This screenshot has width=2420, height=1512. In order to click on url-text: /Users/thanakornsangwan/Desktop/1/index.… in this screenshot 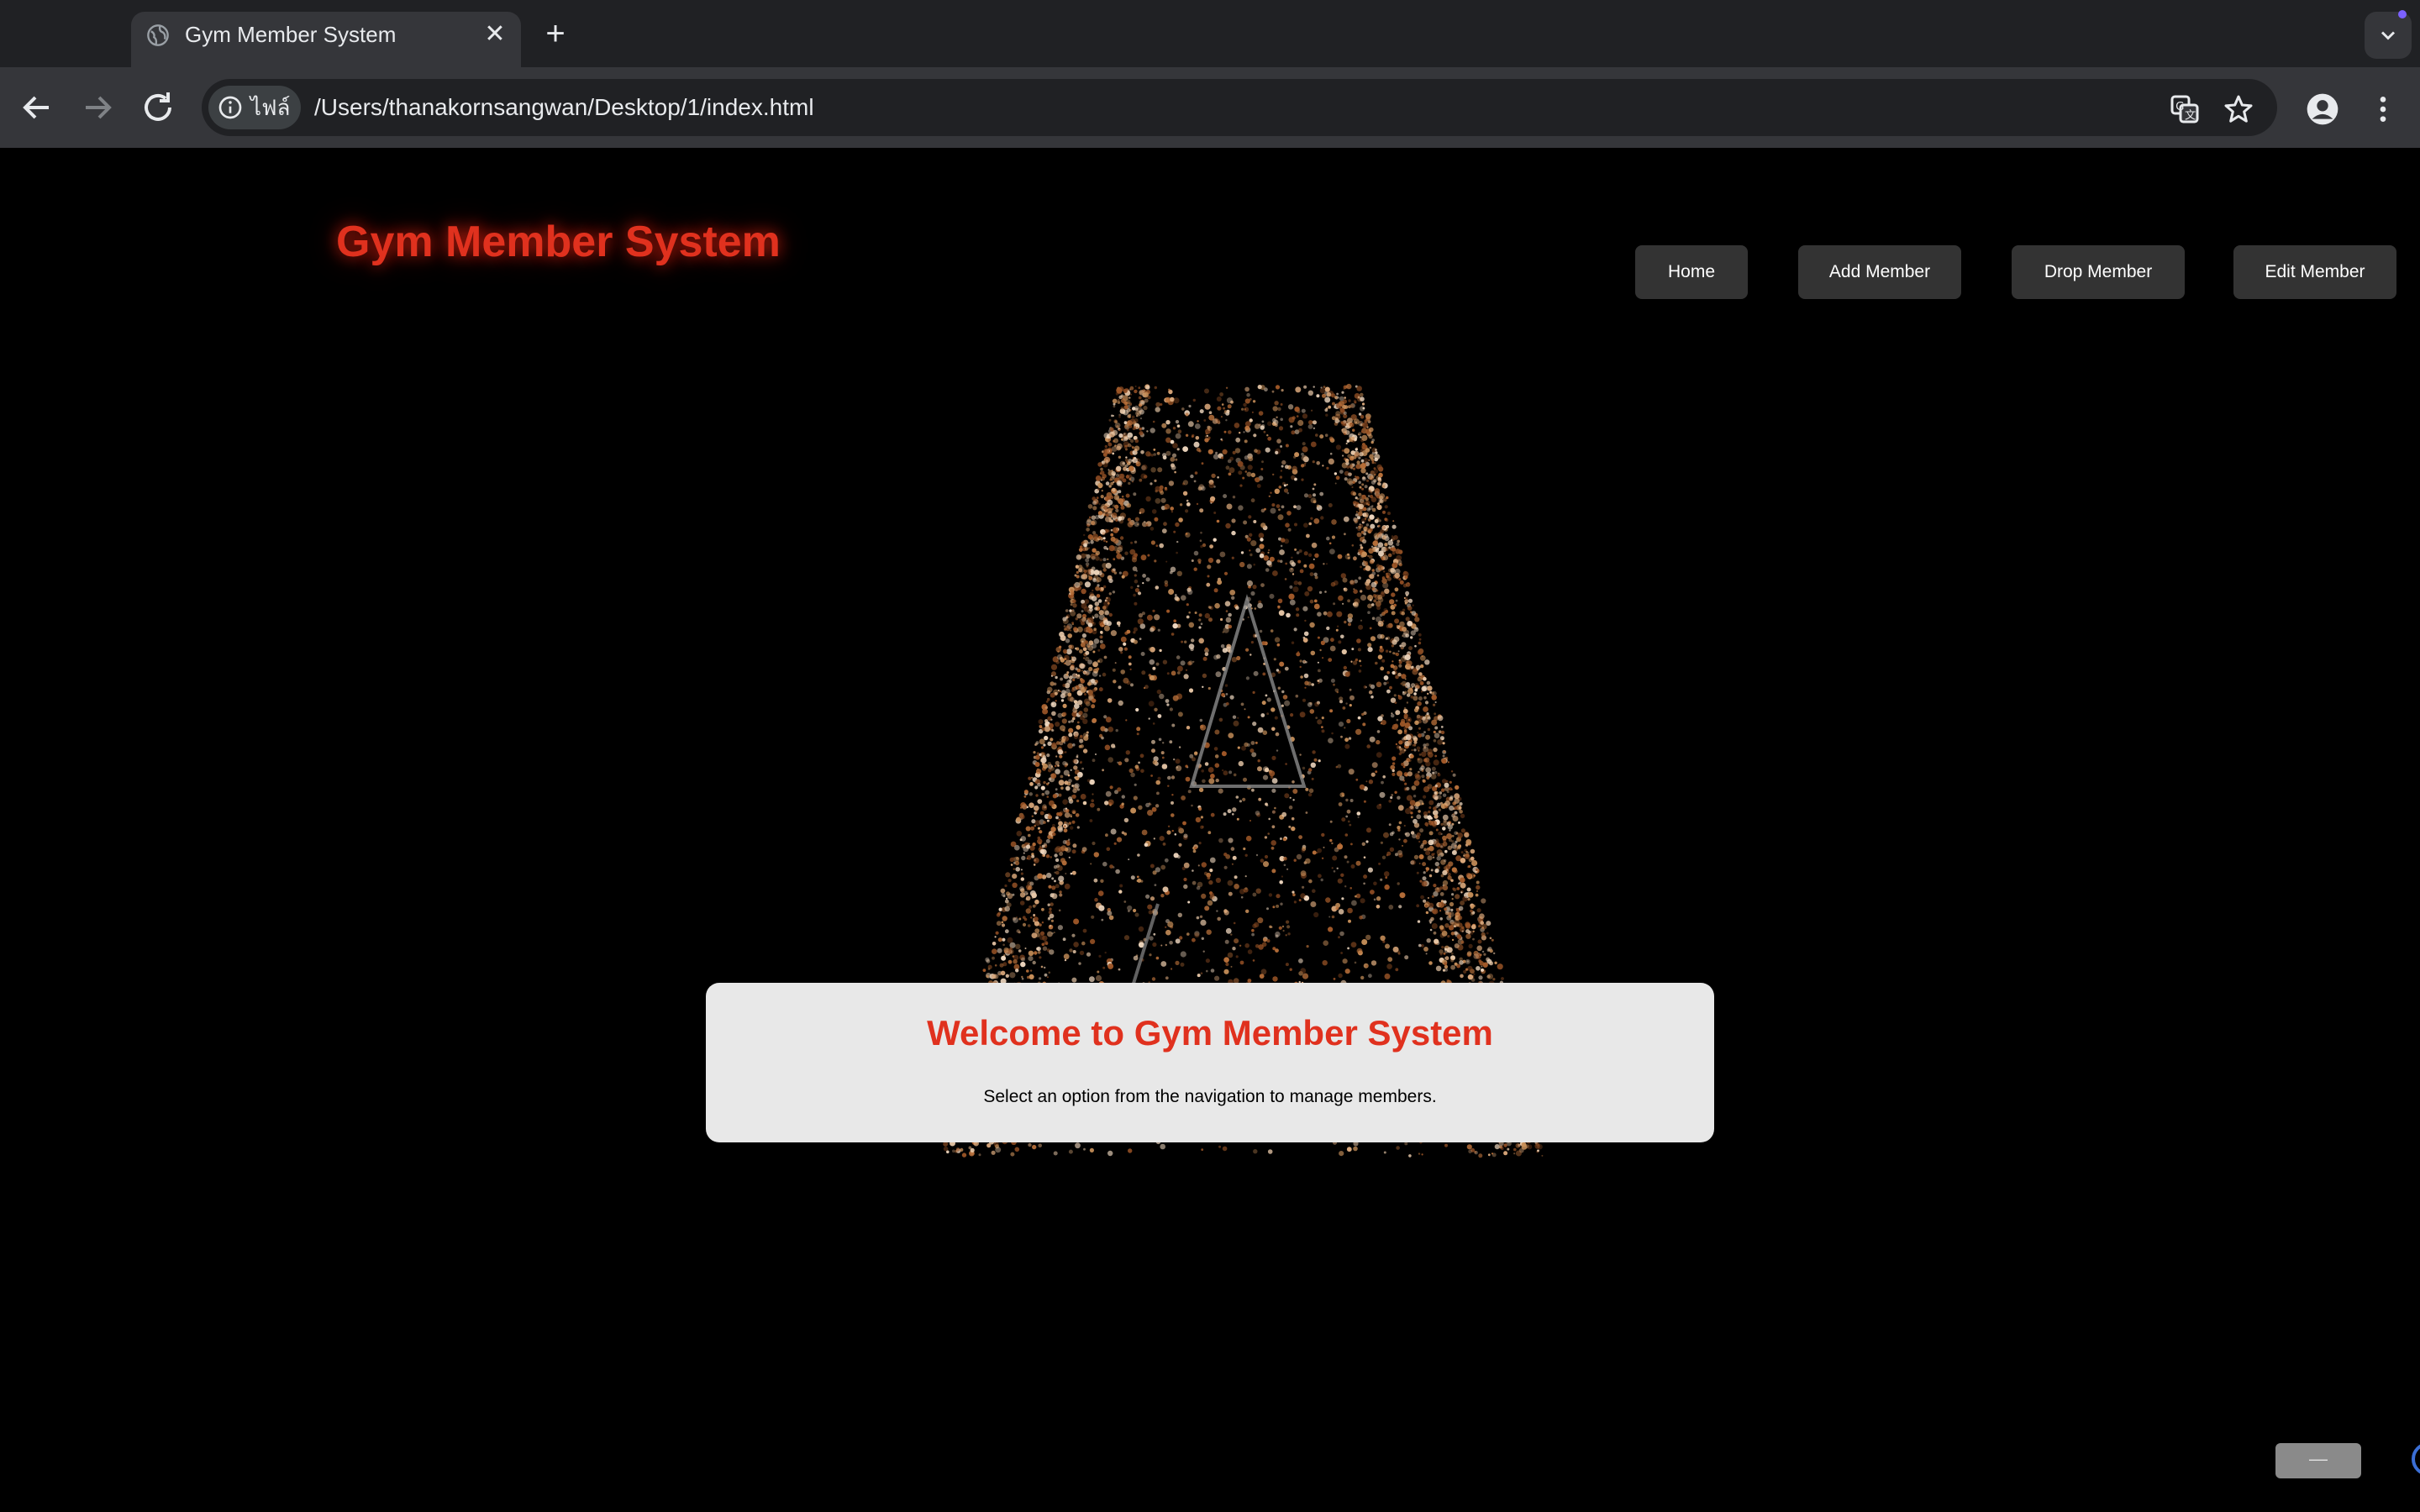, I will do `click(564, 107)`.